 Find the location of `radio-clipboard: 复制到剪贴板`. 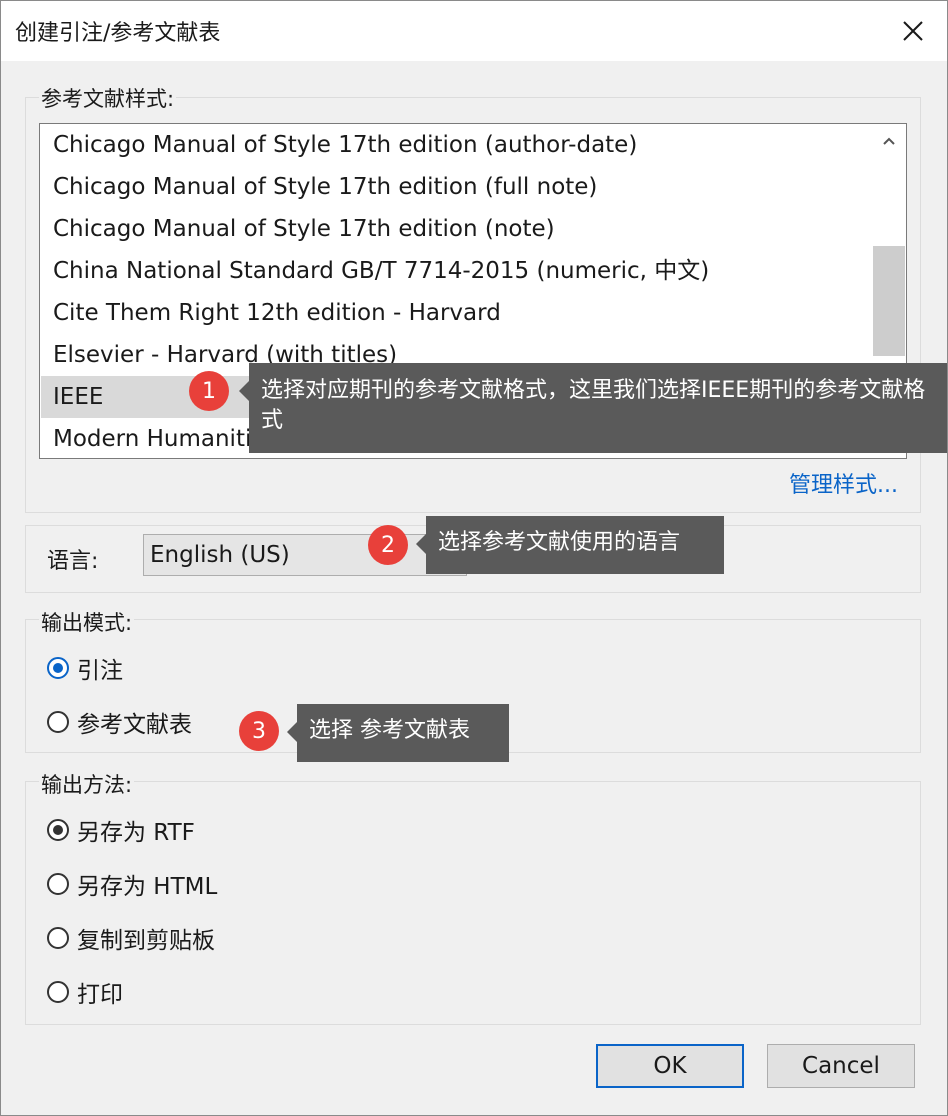

radio-clipboard: 复制到剪贴板 is located at coordinates (131, 938).